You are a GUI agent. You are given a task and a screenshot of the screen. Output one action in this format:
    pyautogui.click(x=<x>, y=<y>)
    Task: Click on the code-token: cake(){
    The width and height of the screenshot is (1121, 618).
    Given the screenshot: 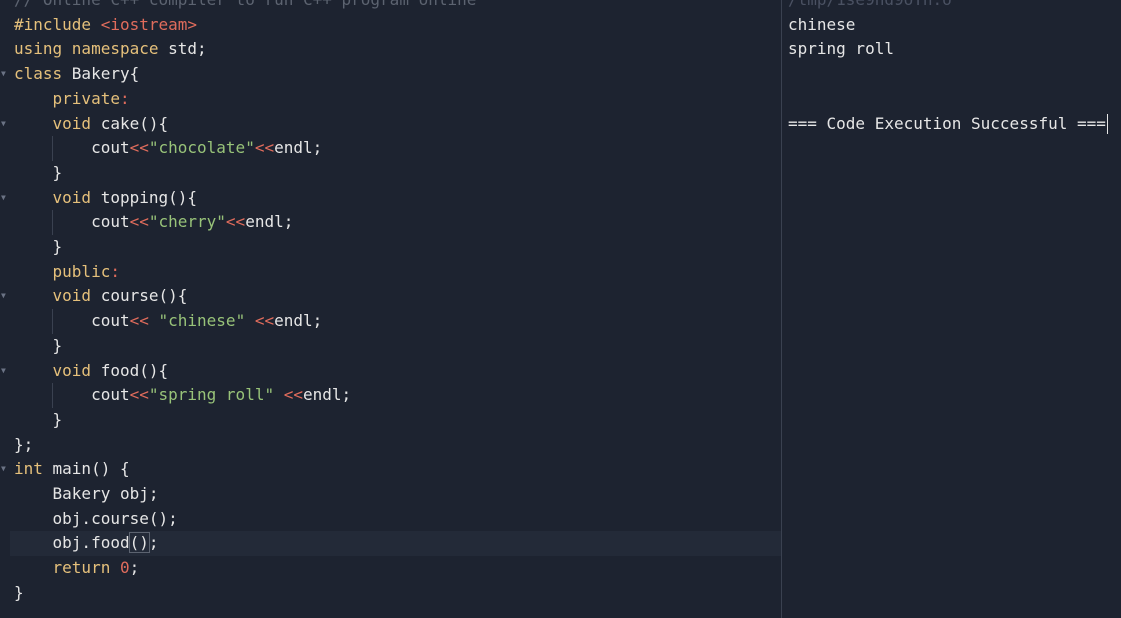 What is the action you would take?
    pyautogui.click(x=134, y=123)
    